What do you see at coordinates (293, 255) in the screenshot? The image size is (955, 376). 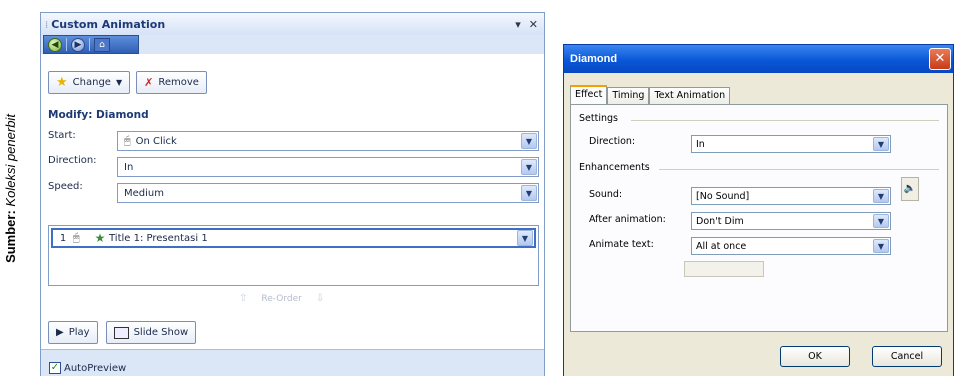 I see `animation-list: 1 🖱 ★ Title 1: Presentasi 1 ▼` at bounding box center [293, 255].